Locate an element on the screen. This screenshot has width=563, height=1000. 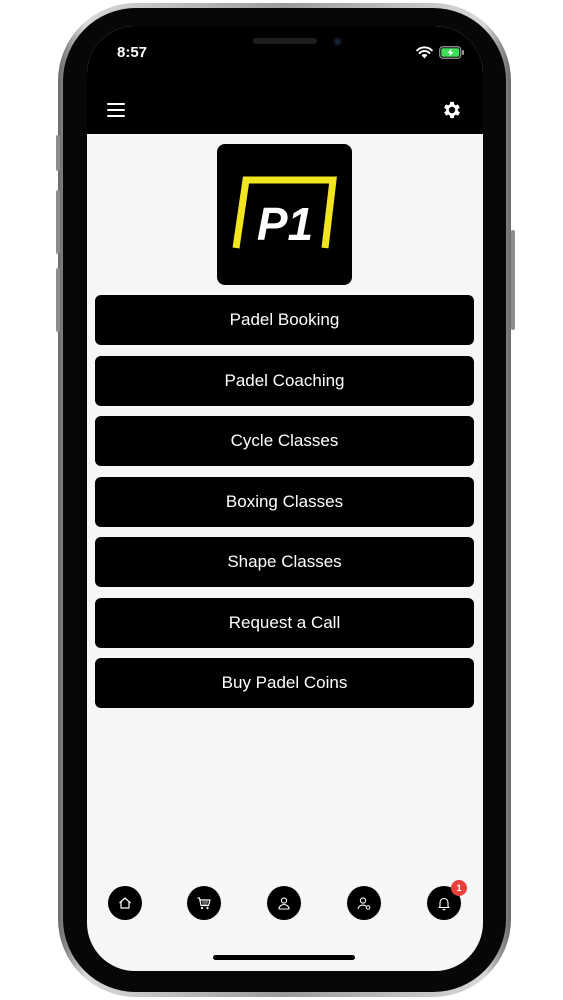
cart-icon is located at coordinates (204, 903).